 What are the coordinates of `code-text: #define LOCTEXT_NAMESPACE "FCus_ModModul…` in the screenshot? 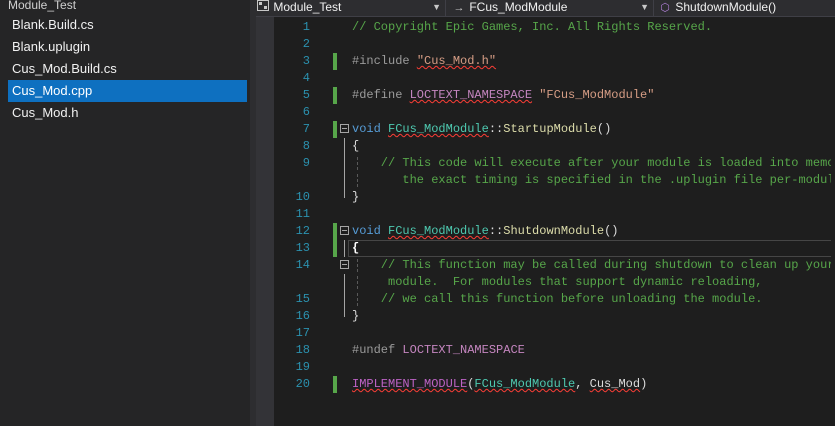 It's located at (503, 95).